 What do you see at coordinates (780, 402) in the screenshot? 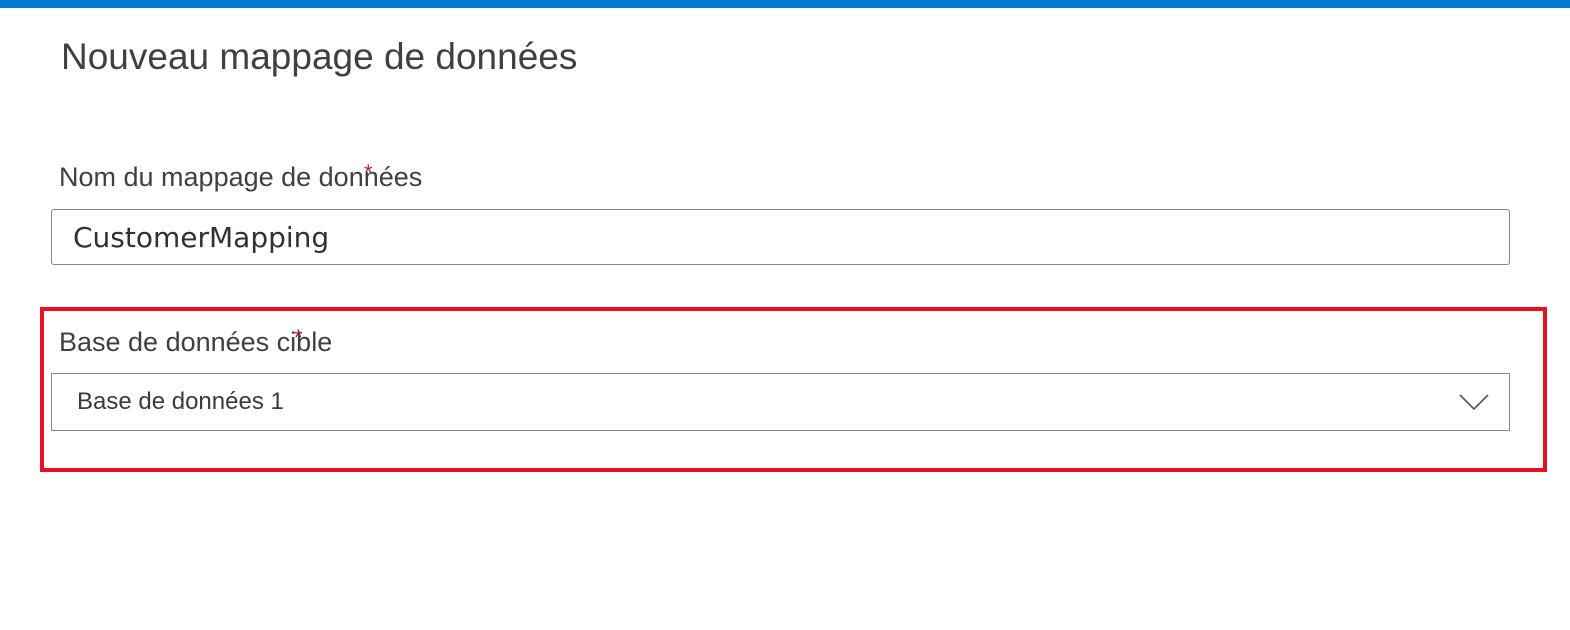
I see `target-database-dropdown: Base de données 1` at bounding box center [780, 402].